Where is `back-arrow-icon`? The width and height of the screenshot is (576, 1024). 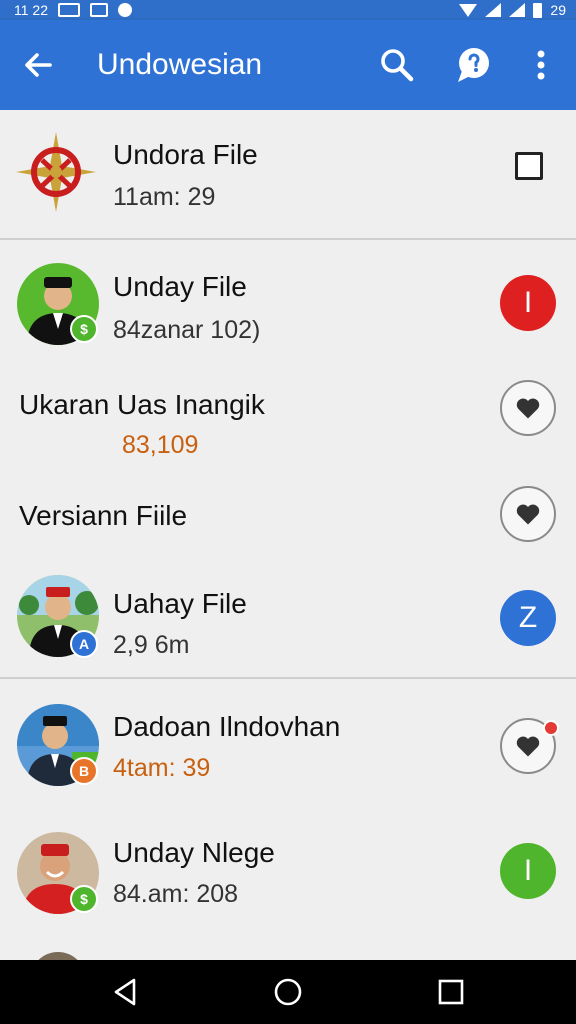
back-arrow-icon is located at coordinates (39, 65).